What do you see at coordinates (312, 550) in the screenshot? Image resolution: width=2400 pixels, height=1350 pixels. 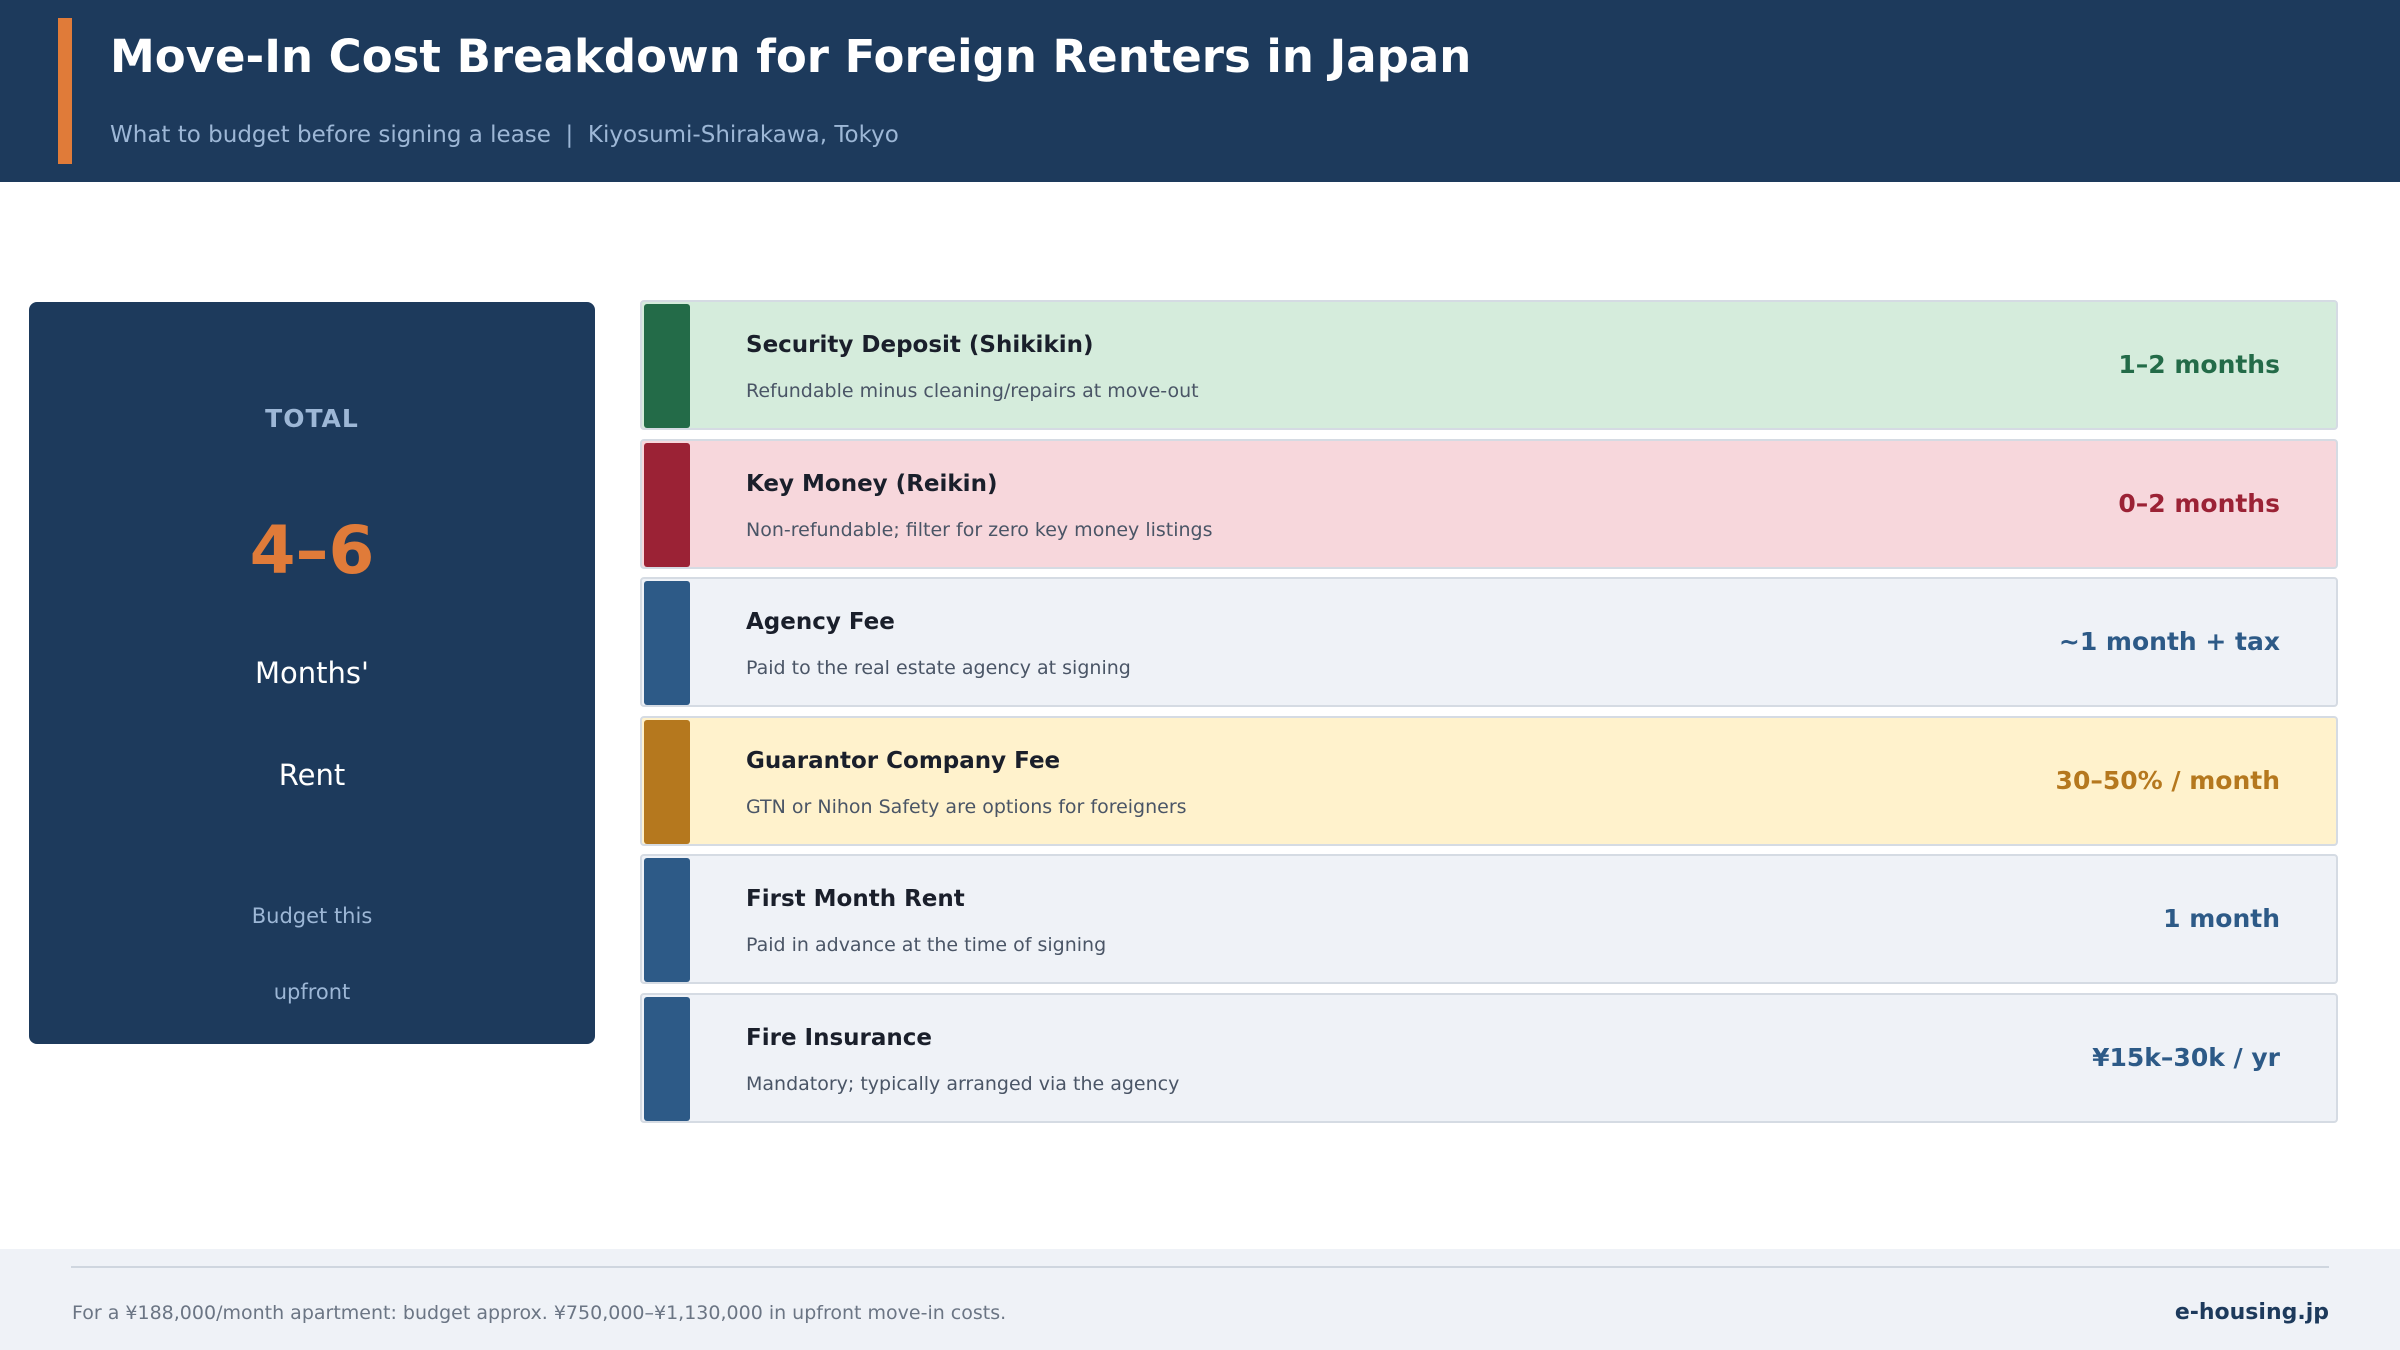 I see `total-range: 4–6` at bounding box center [312, 550].